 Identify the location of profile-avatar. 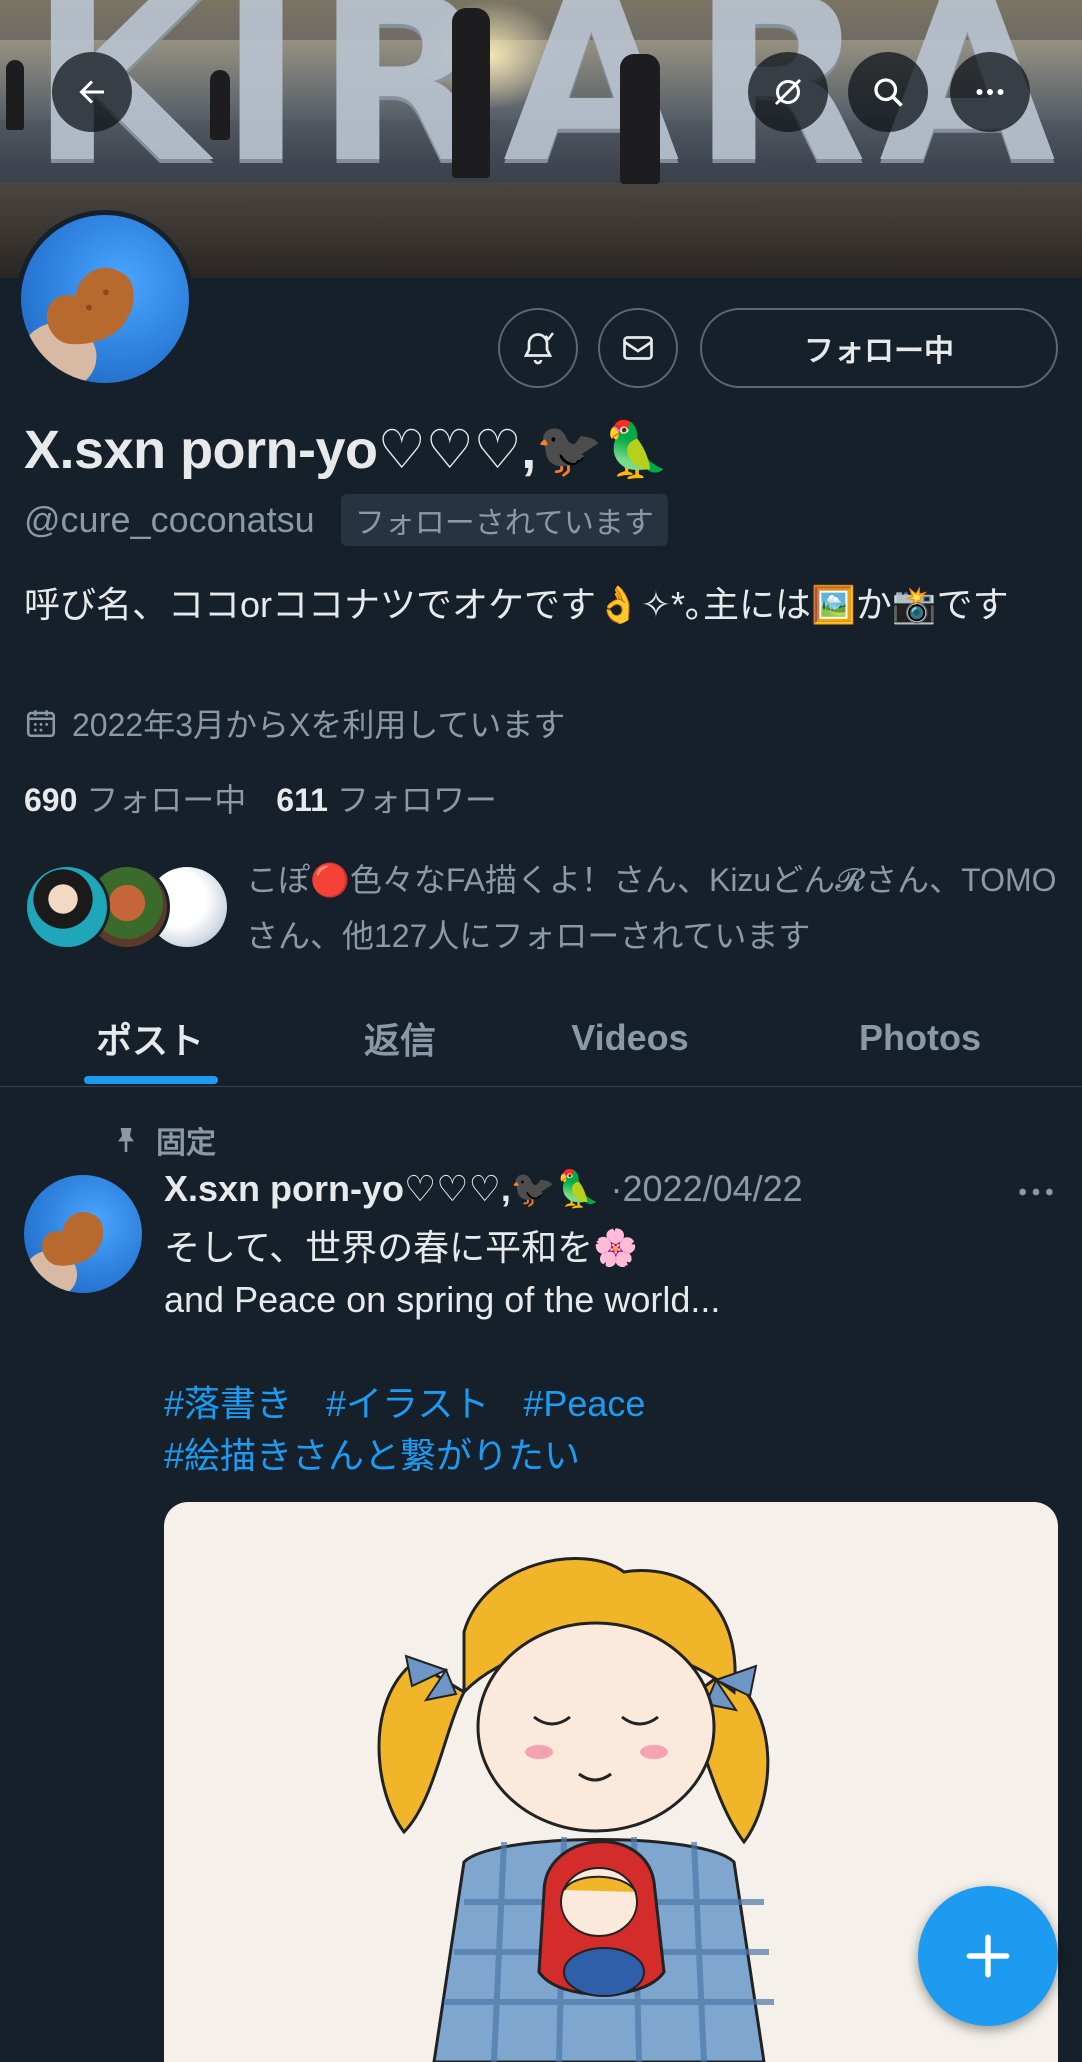
(105, 299).